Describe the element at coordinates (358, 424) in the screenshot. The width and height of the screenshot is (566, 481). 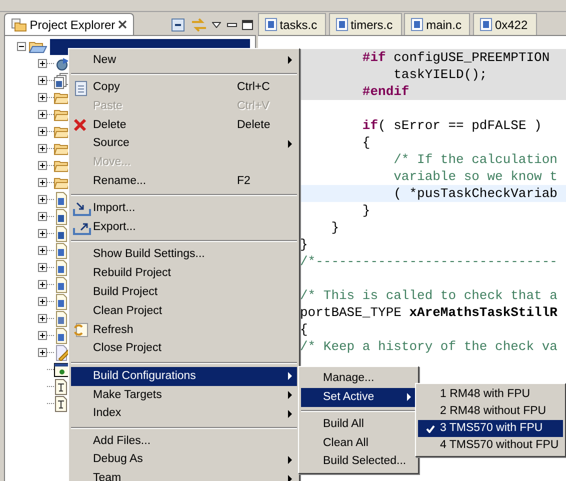
I see `menu-item: Build All` at that location.